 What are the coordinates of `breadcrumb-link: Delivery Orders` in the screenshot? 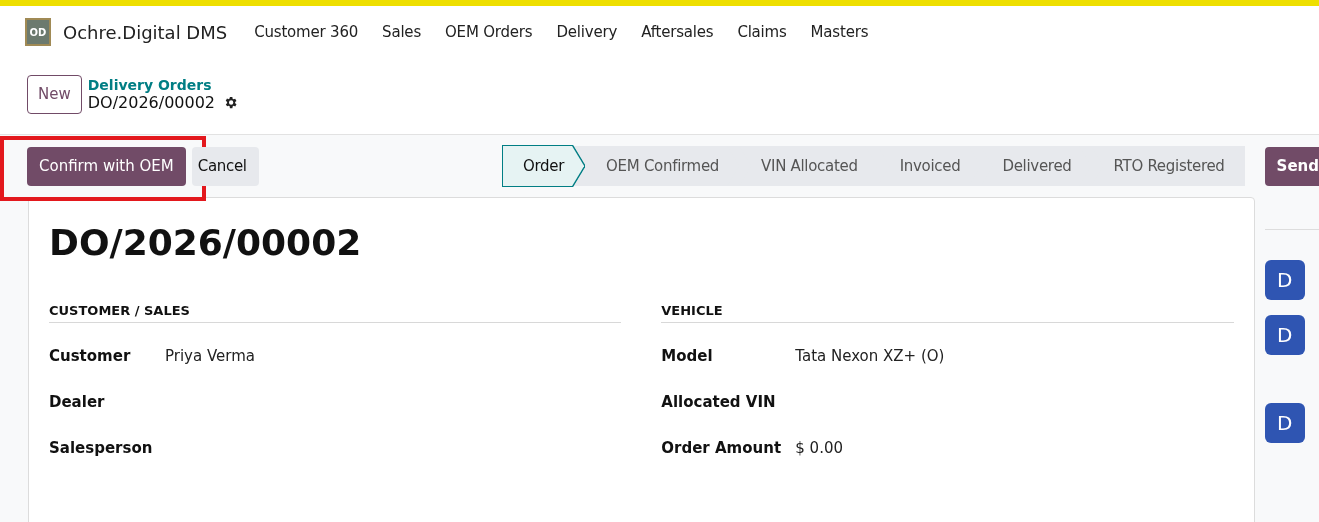 It's located at (163, 84).